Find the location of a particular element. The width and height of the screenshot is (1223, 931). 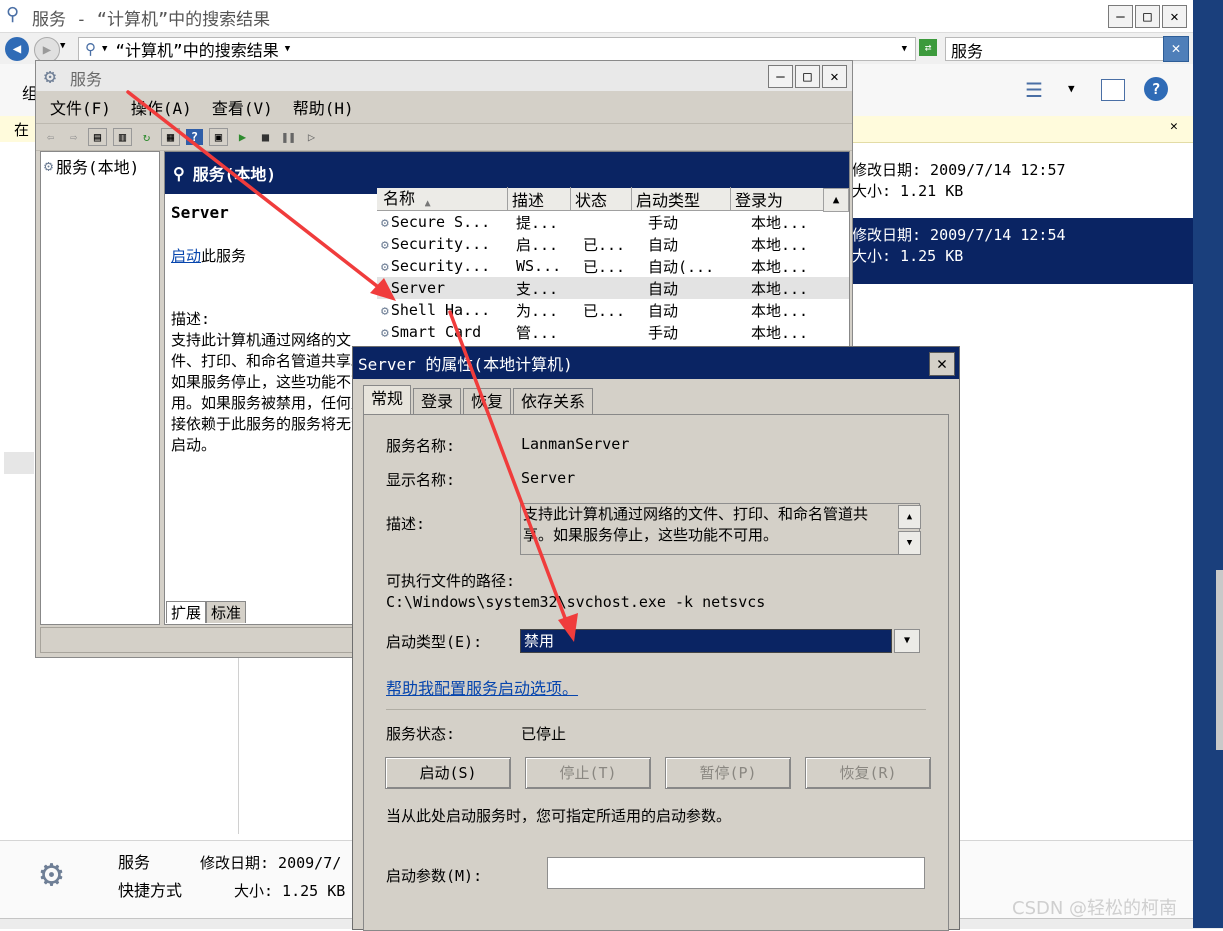

start-params-input is located at coordinates (736, 873).